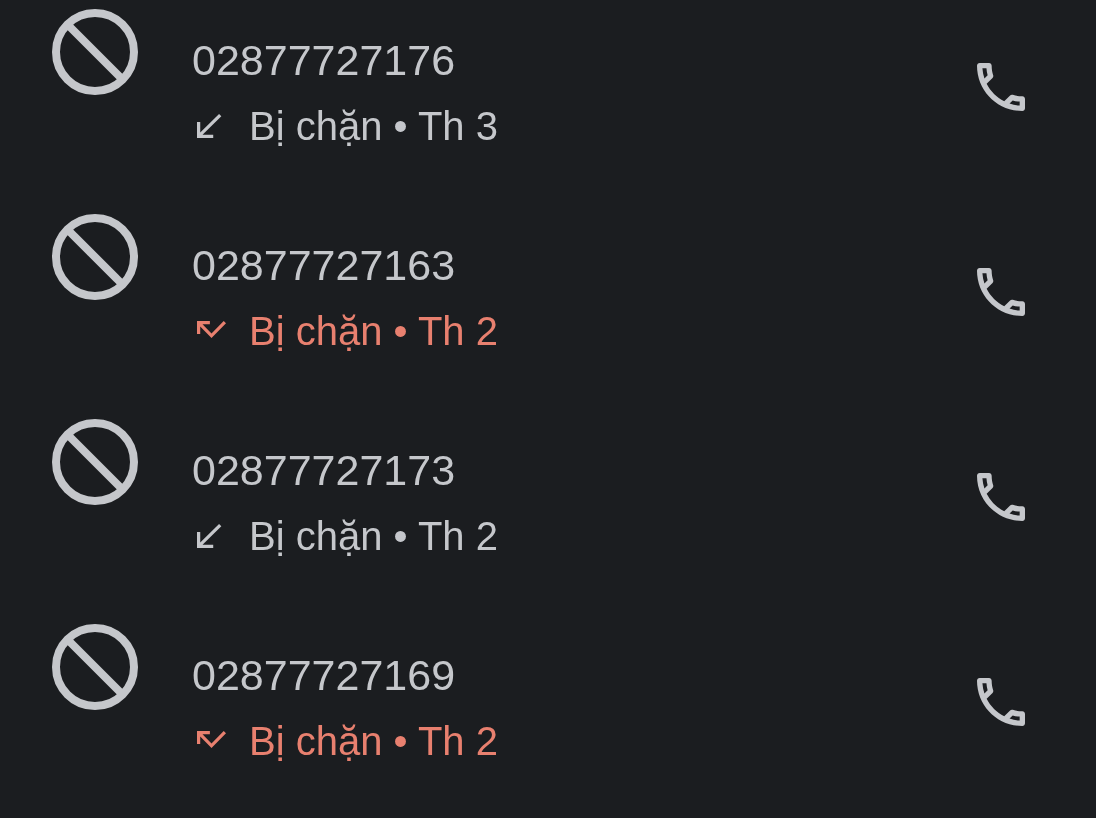  Describe the element at coordinates (324, 60) in the screenshot. I see `phone-number: 02877727176` at that location.